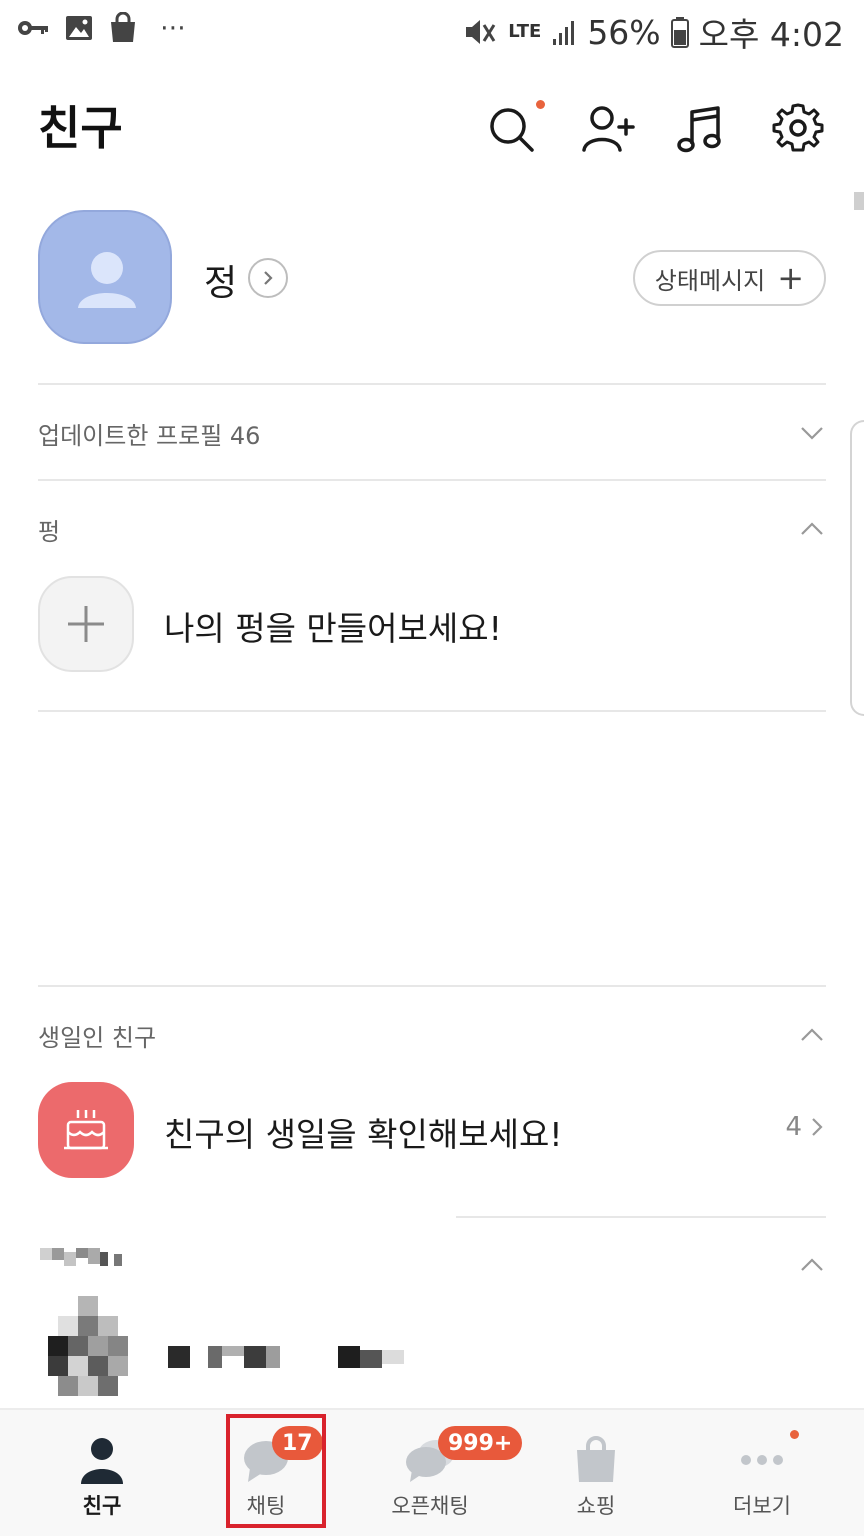 This screenshot has height=1536, width=864. Describe the element at coordinates (432, 128) in the screenshot. I see `header: 친구` at that location.